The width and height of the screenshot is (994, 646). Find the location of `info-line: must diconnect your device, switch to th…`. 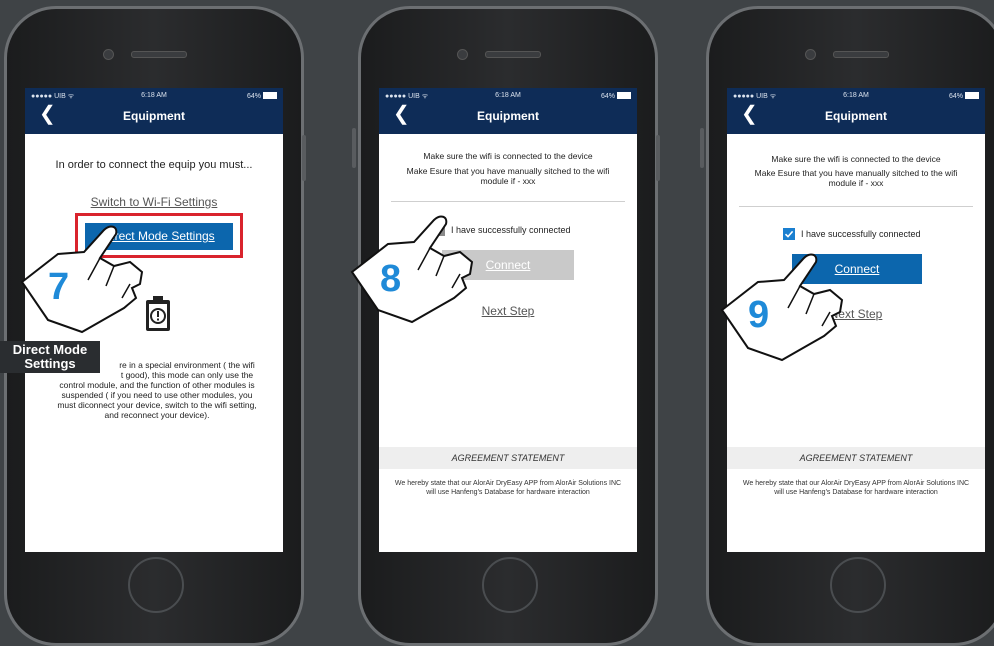

info-line: must diconnect your device, switch to th… is located at coordinates (157, 405).